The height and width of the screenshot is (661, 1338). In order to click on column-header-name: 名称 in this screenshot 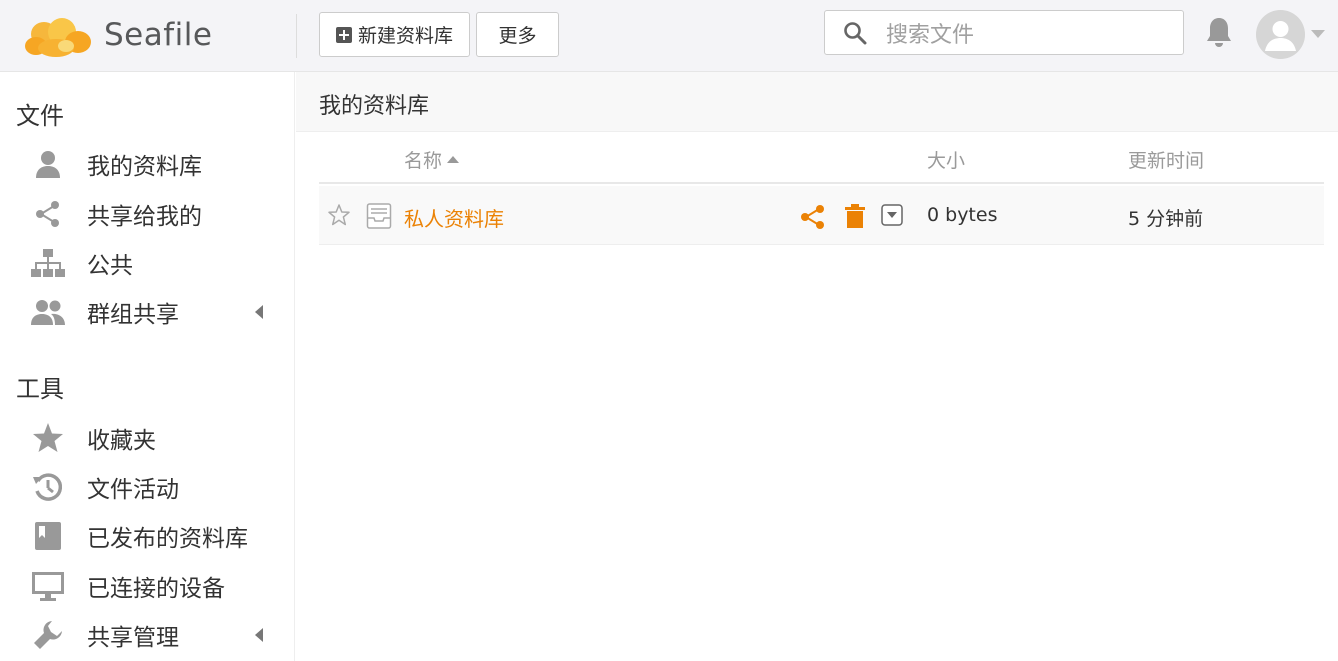, I will do `click(432, 159)`.